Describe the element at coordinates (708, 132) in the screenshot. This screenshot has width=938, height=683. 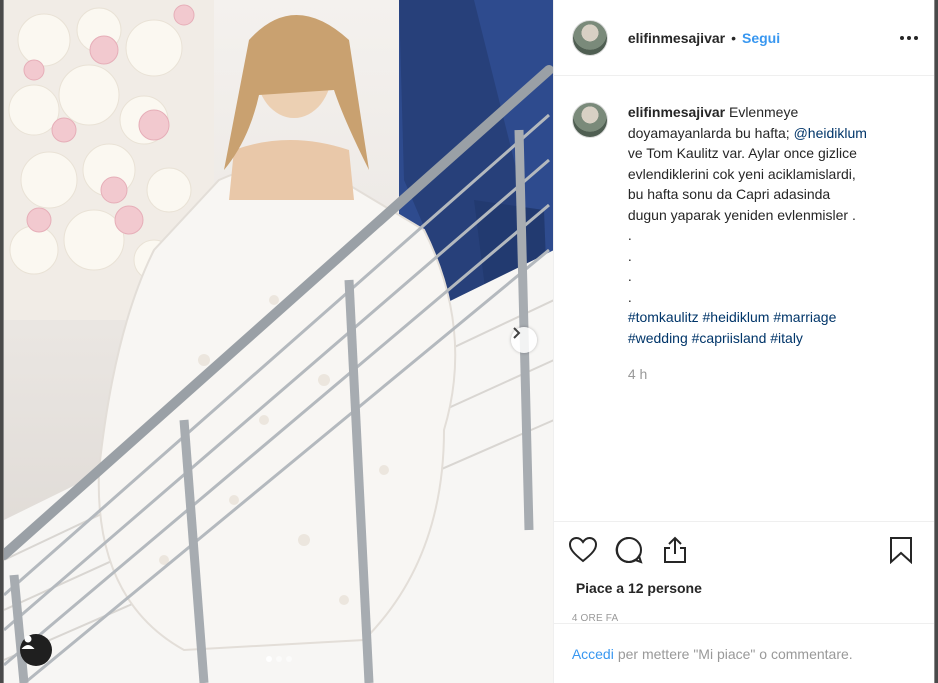
I see `caption-line: doyamayanlarda bu hafta;` at that location.